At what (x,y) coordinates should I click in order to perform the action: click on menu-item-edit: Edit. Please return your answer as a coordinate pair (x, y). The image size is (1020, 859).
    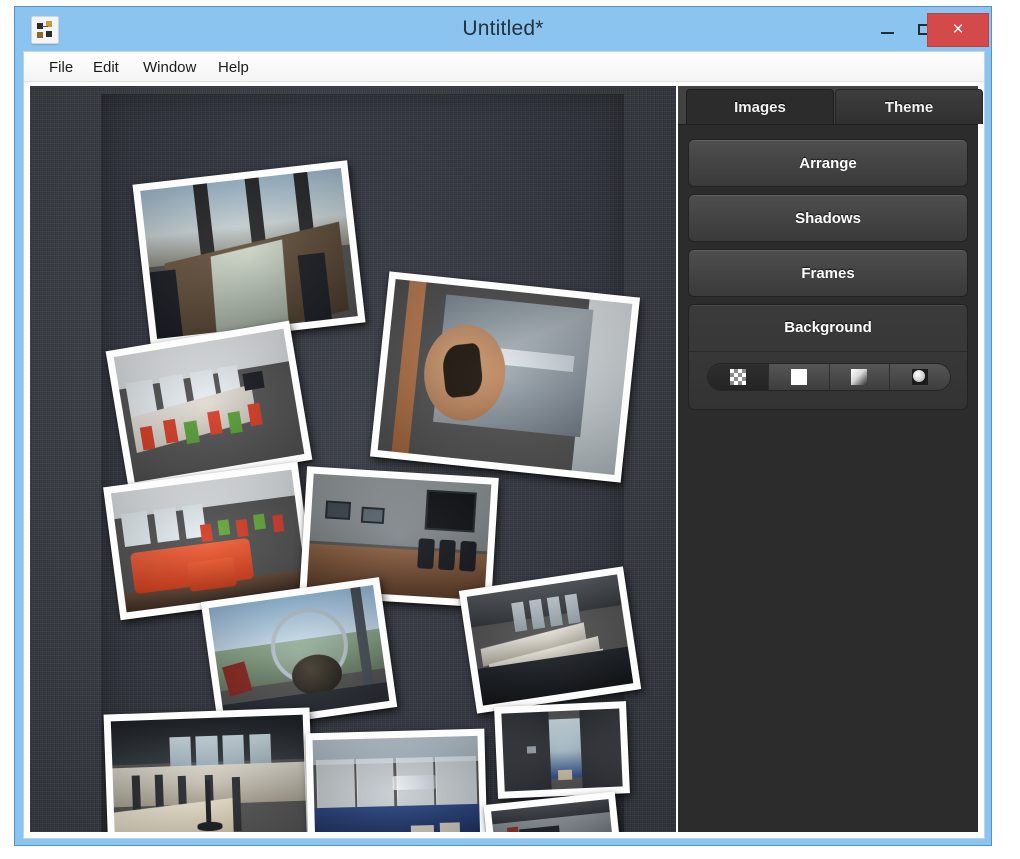
    Looking at the image, I should click on (106, 67).